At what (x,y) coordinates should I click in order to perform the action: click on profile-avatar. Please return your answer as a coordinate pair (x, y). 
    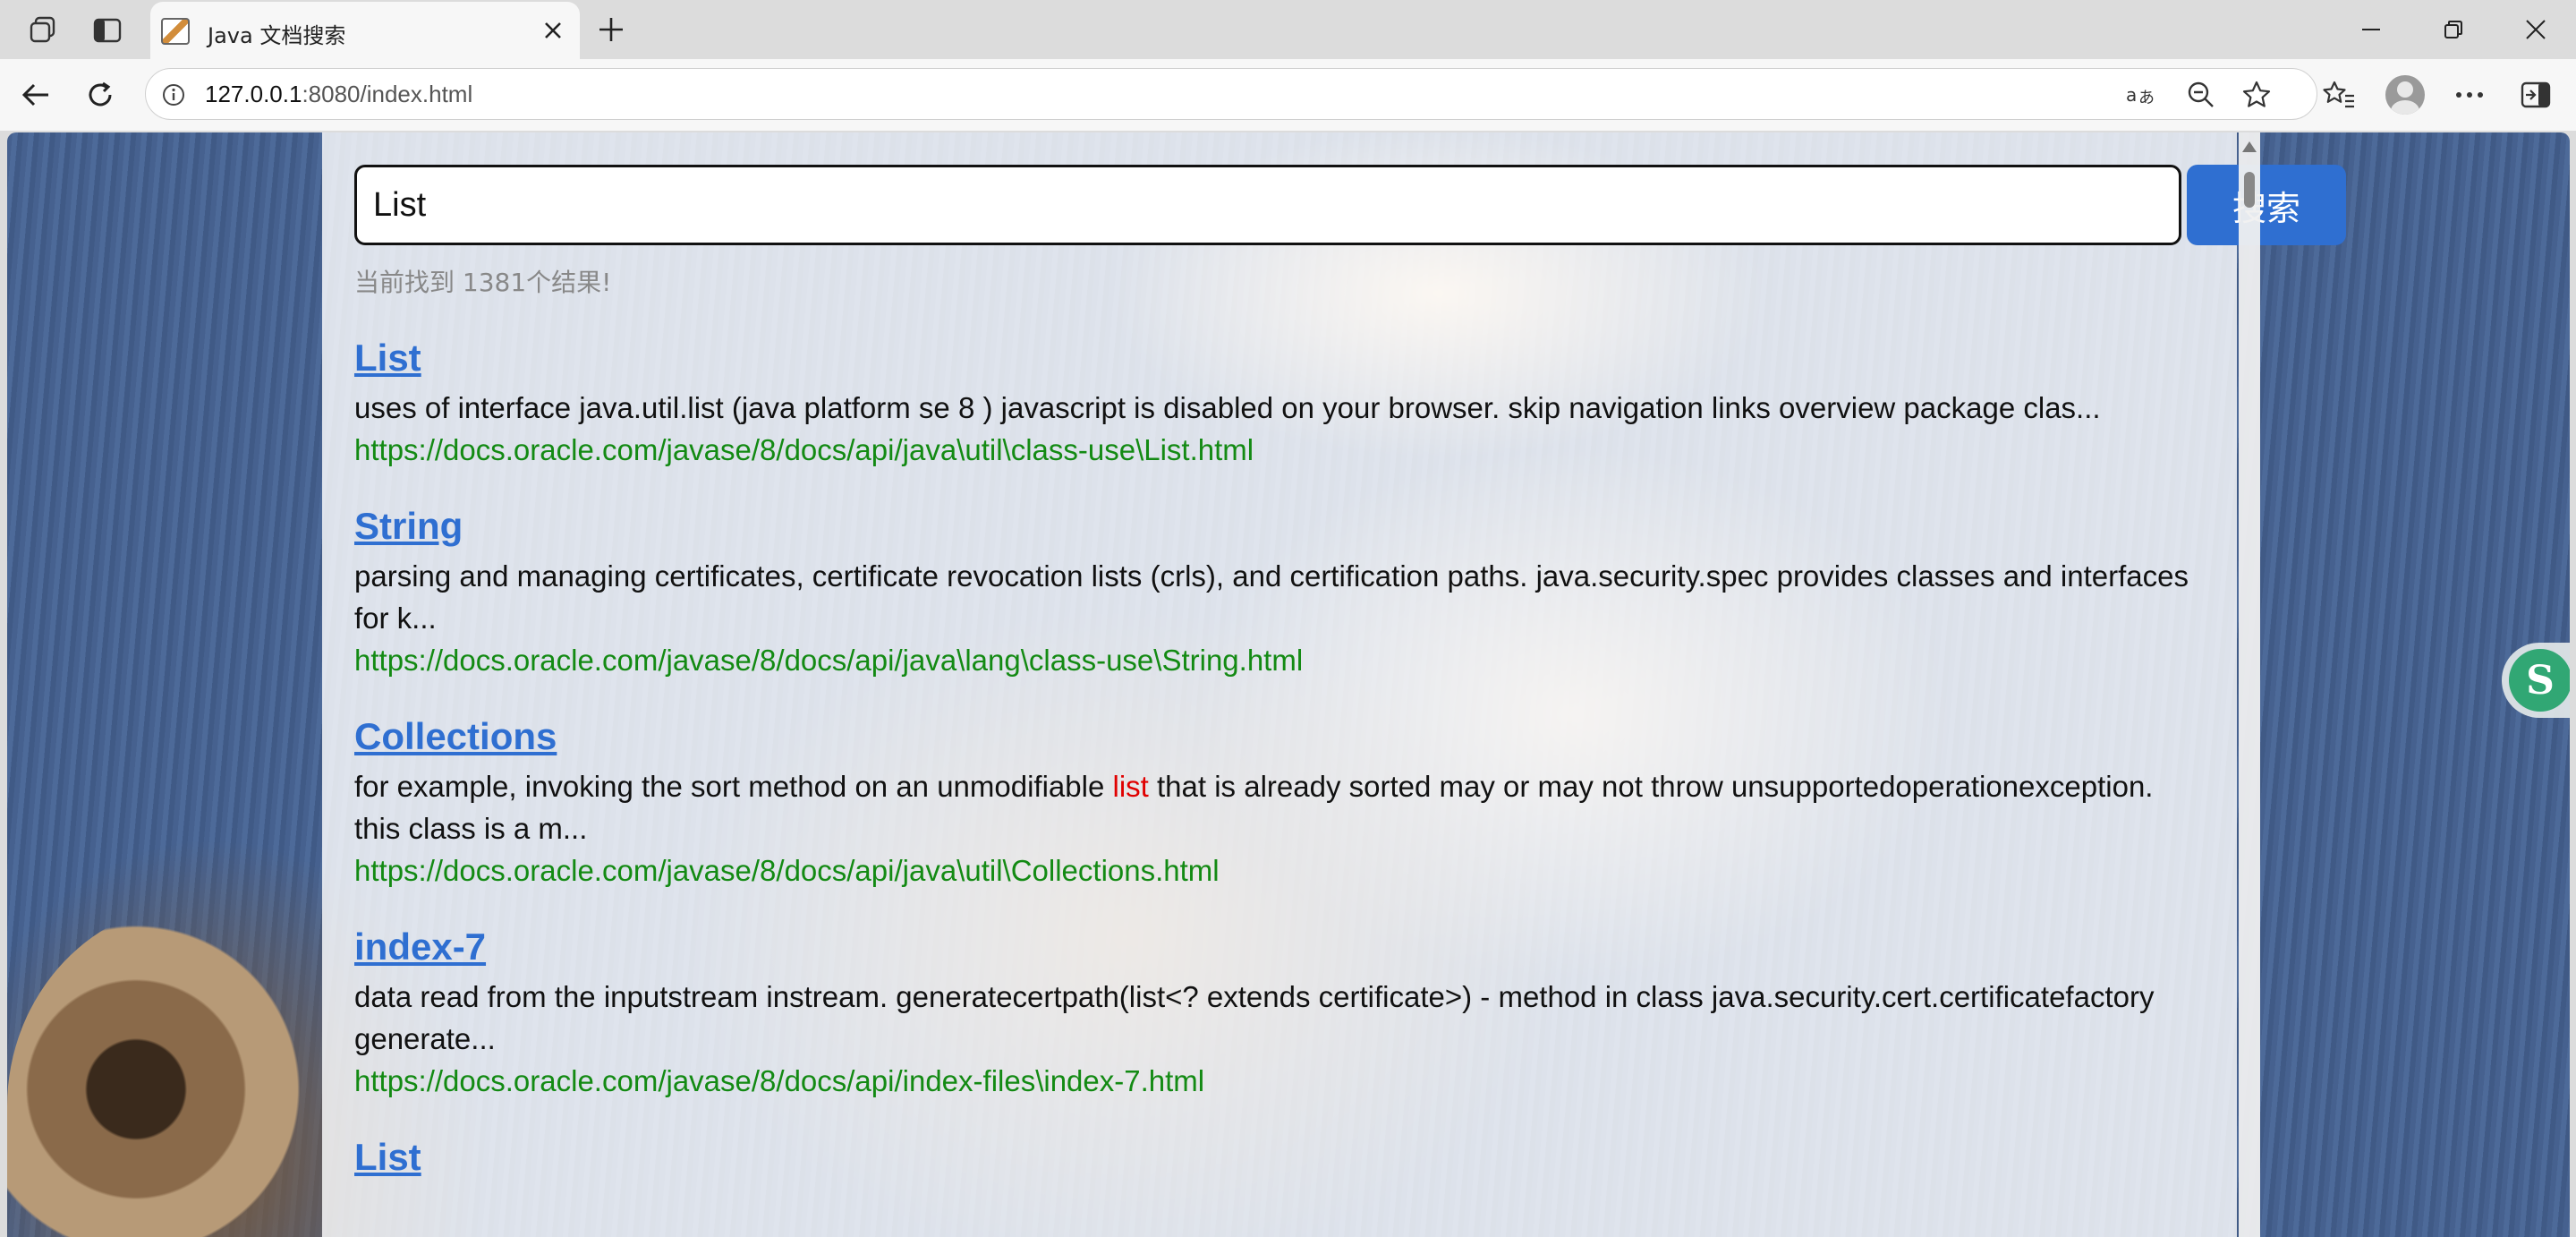
    Looking at the image, I should click on (2405, 95).